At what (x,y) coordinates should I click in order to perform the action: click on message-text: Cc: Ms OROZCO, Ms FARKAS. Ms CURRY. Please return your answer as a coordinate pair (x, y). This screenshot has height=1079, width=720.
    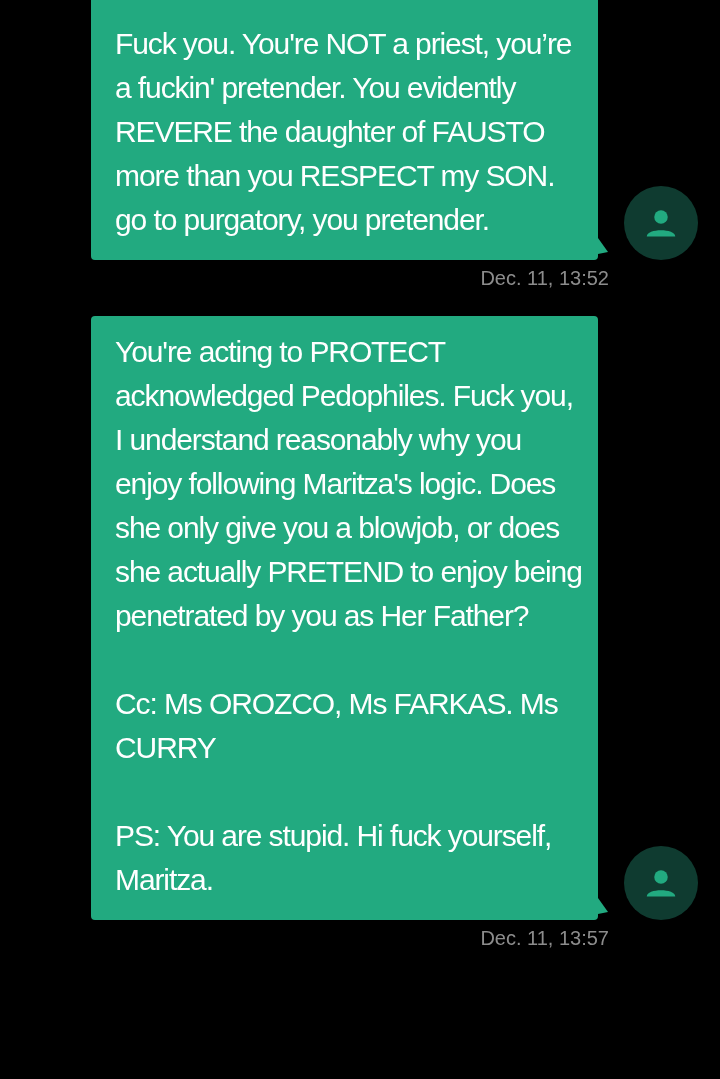
    Looking at the image, I should click on (337, 726).